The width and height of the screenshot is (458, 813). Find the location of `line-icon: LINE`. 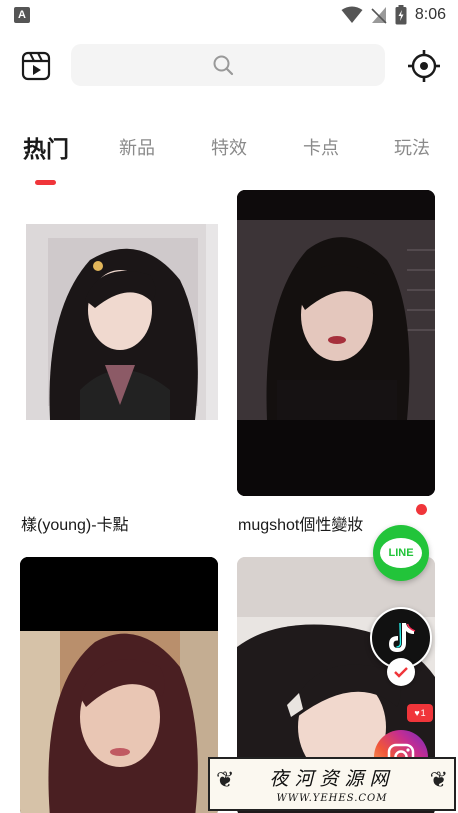

line-icon: LINE is located at coordinates (401, 553).